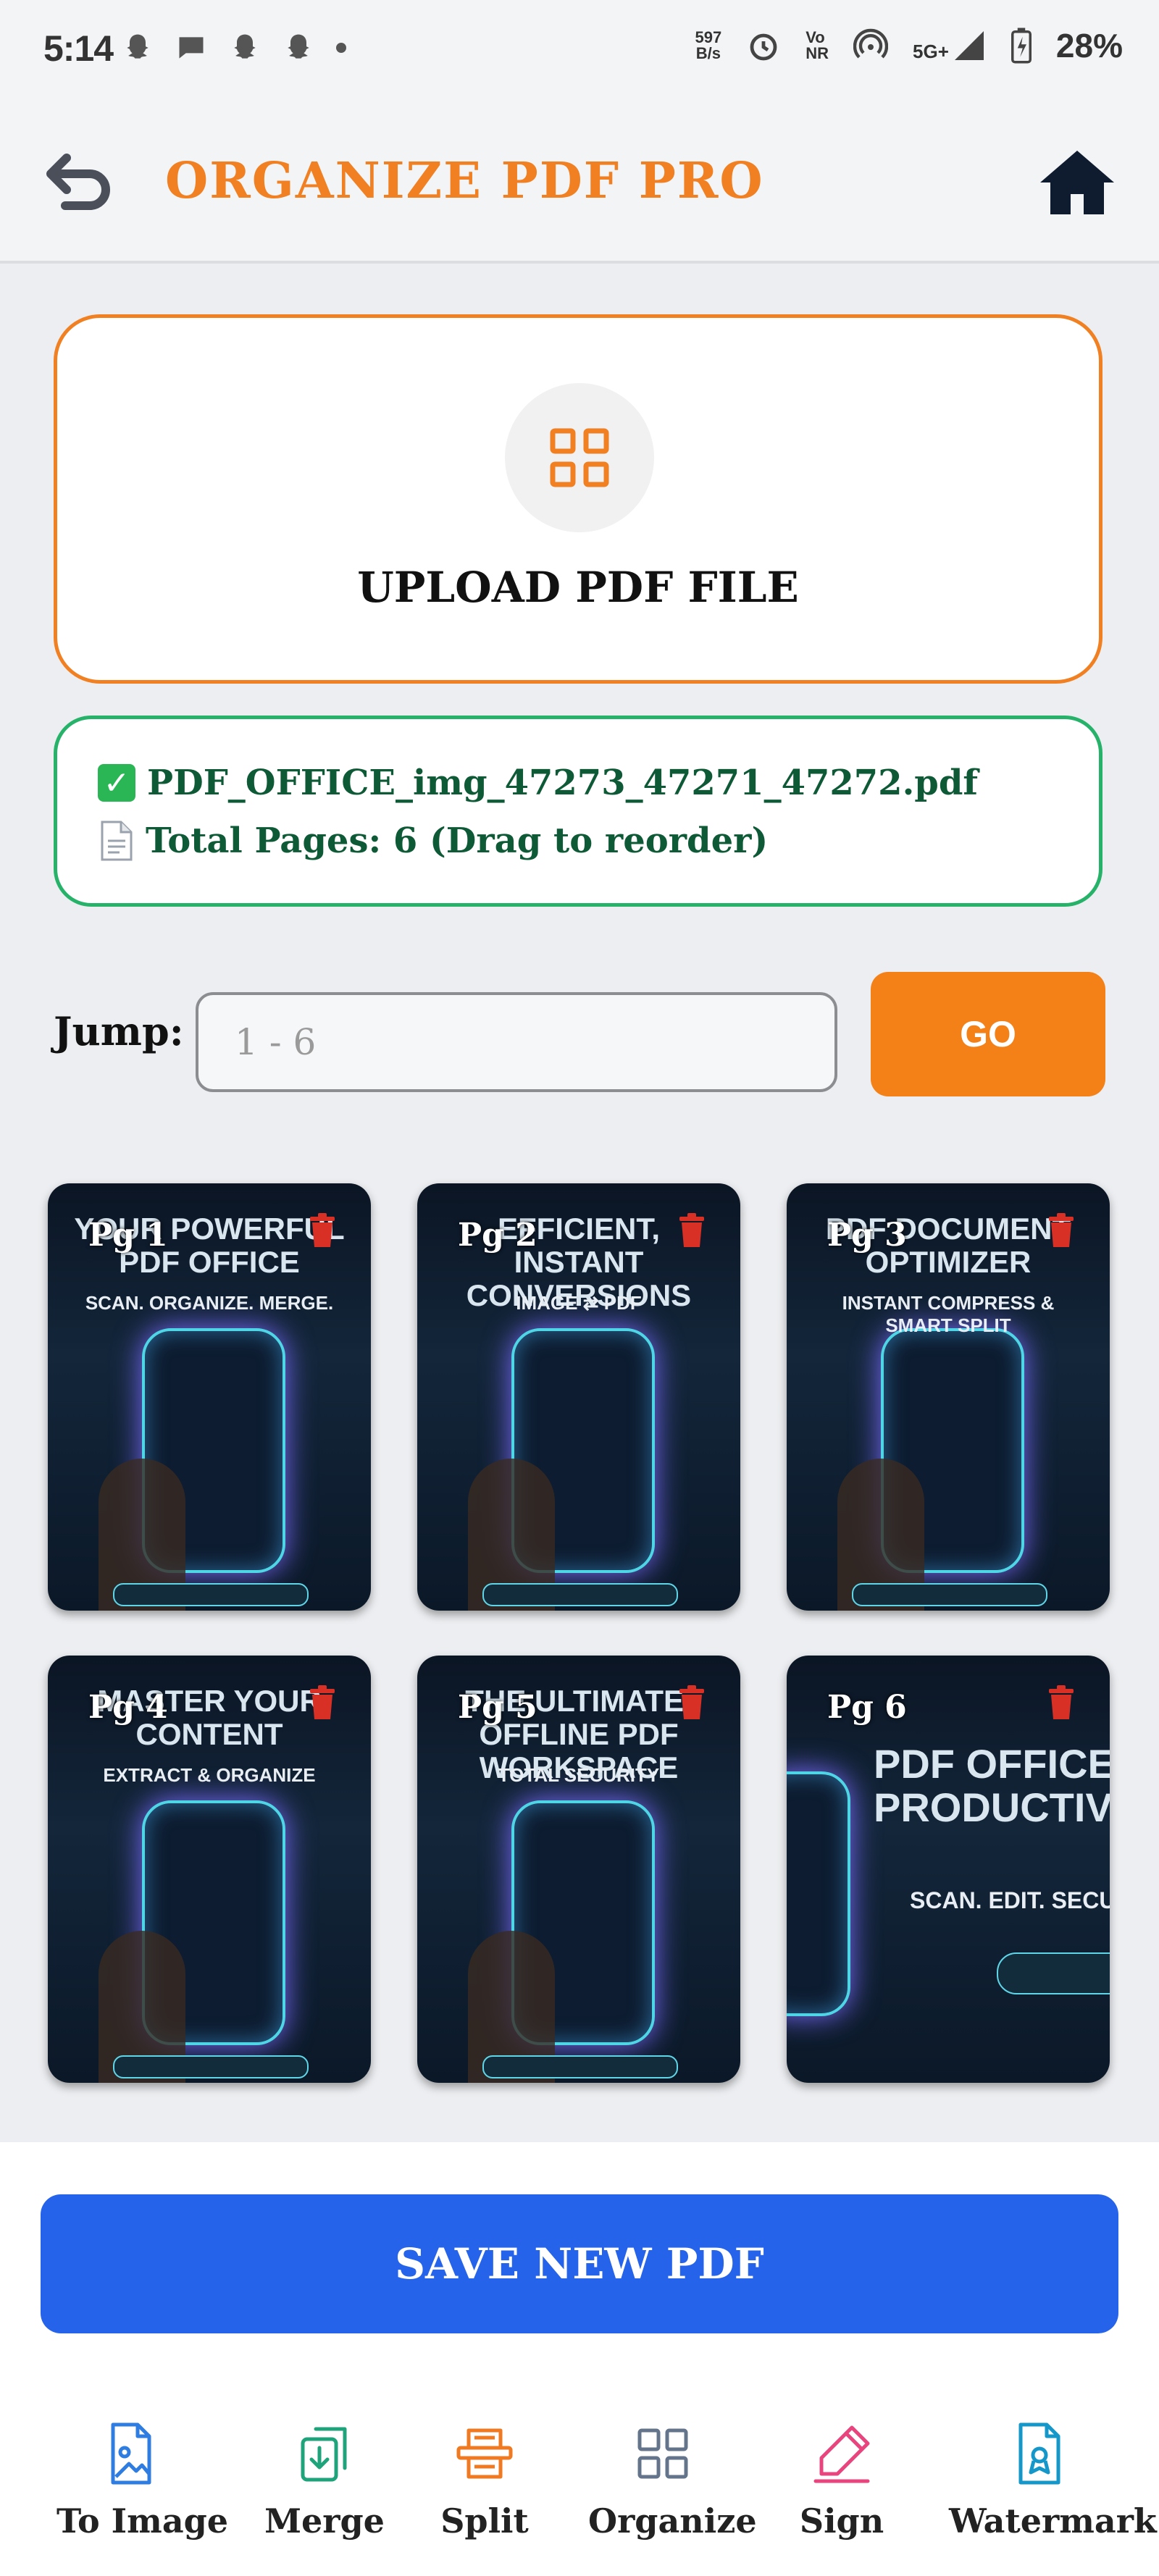  I want to click on pen-icon, so click(842, 2454).